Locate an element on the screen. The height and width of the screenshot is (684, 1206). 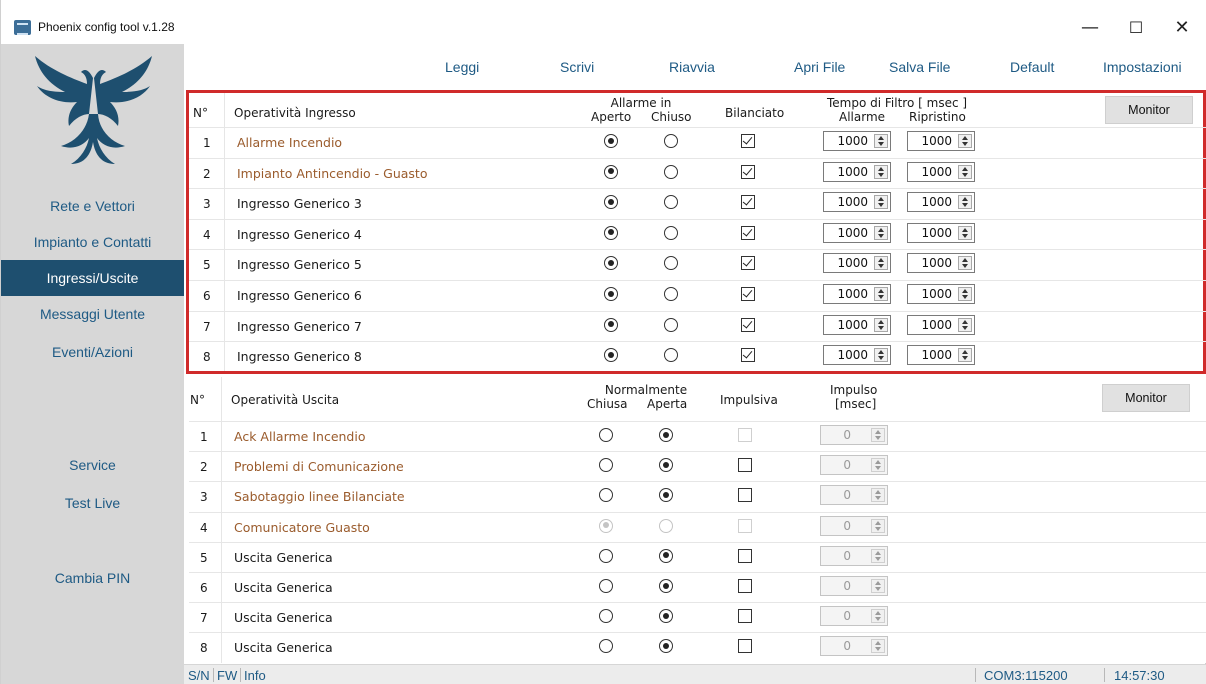
sidebar-item-eventi-azioni: Eventi/Azioni is located at coordinates (92, 352).